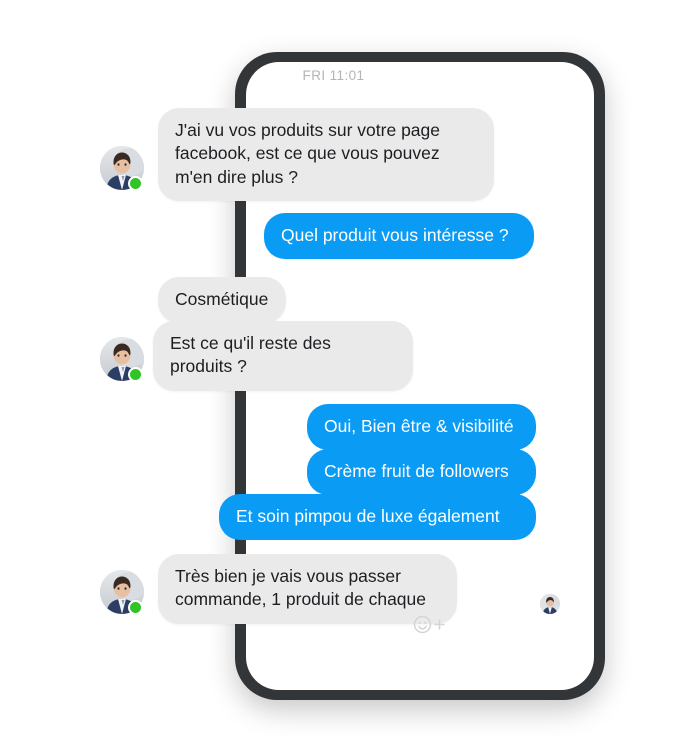 Image resolution: width=700 pixels, height=750 pixels. I want to click on message-bubble-outgoing: Oui, Bien être & visibilité, so click(421, 427).